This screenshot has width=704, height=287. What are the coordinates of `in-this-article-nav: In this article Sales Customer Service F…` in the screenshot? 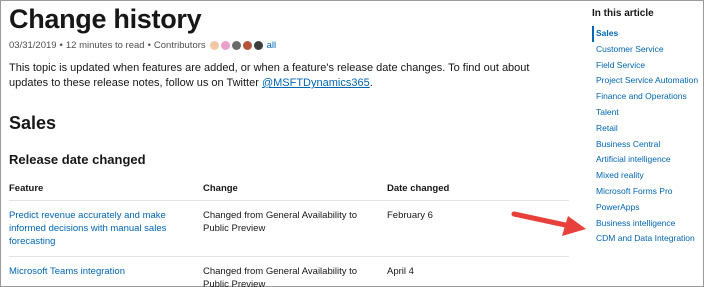 It's located at (646, 127).